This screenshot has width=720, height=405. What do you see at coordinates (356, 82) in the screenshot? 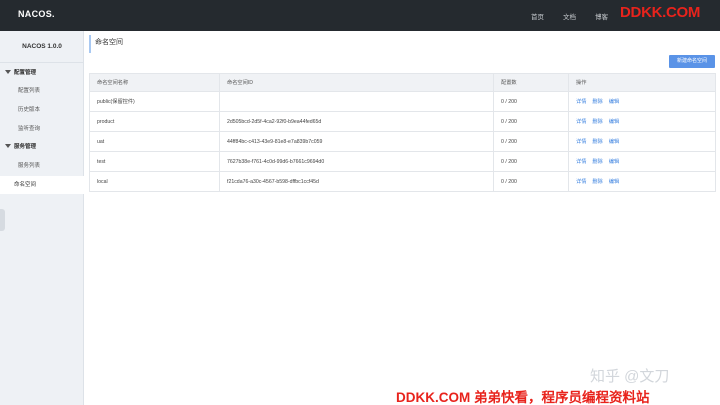
I see `col-header-id: 命名空间ID` at bounding box center [356, 82].